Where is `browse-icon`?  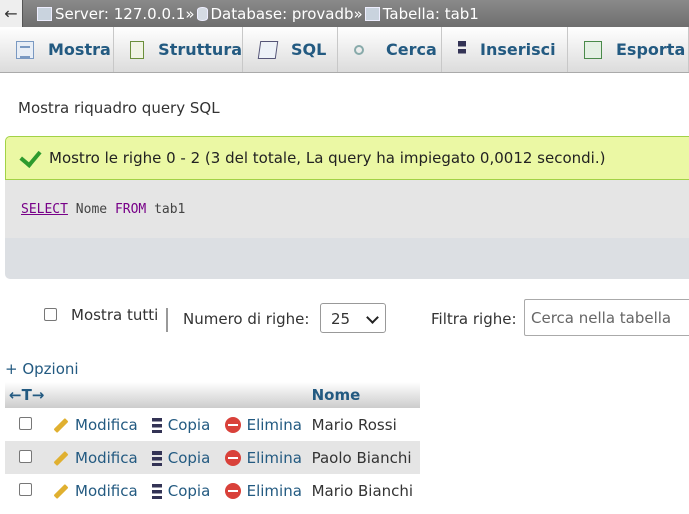
browse-icon is located at coordinates (25, 49).